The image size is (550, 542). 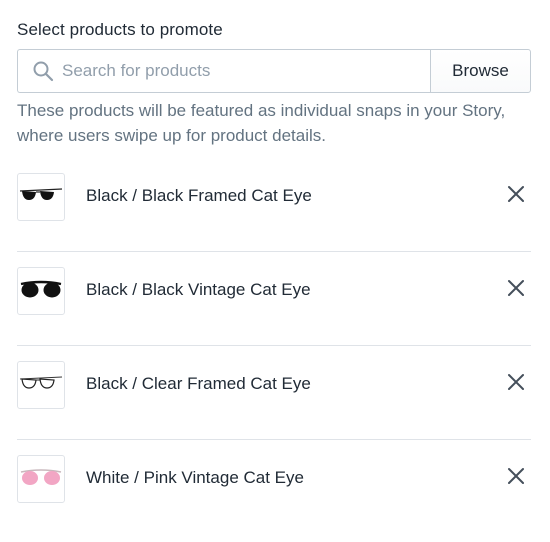 What do you see at coordinates (43, 71) in the screenshot?
I see `search-icon` at bounding box center [43, 71].